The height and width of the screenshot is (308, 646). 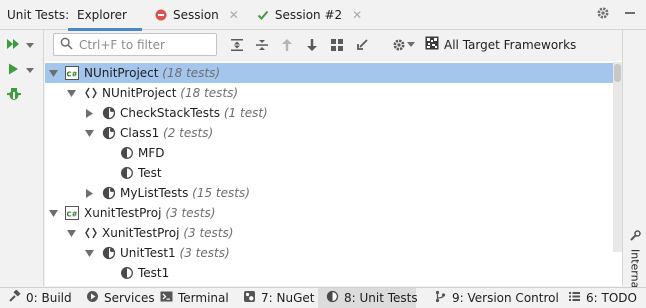 I want to click on run-button, so click(x=23, y=70).